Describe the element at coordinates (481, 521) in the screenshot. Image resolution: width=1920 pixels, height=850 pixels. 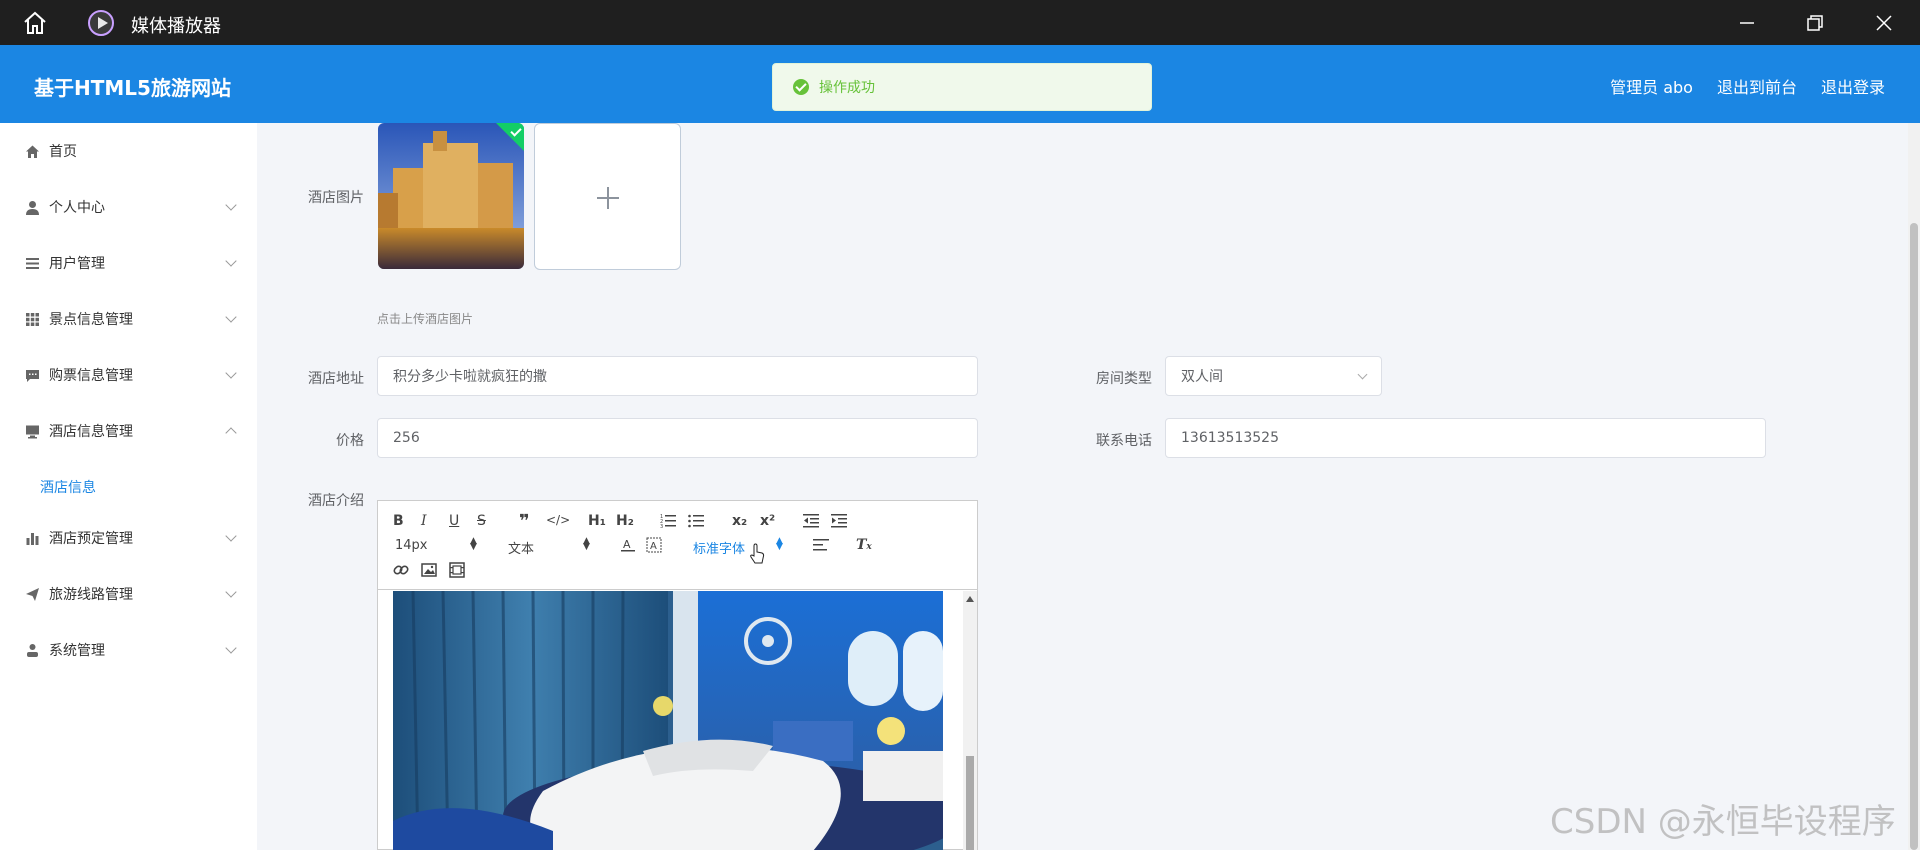
I see `strike-button: S` at that location.